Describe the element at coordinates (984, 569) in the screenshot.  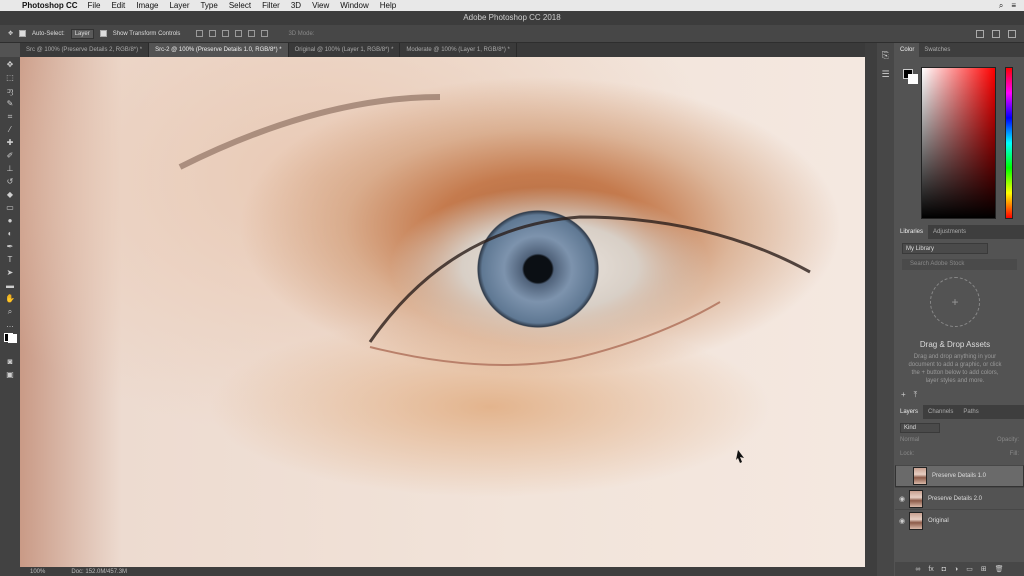
I see `new-layer-icon: ⊞` at that location.